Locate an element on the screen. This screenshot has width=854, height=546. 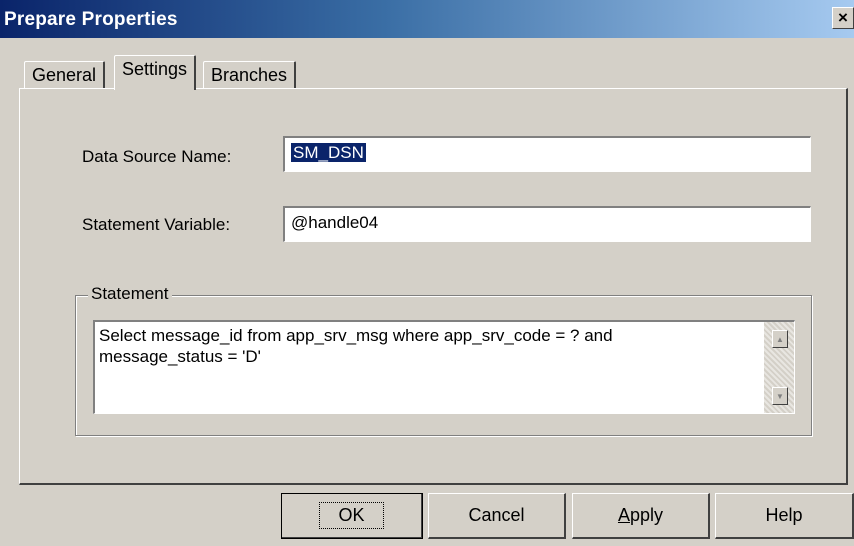
tab-branches: Branches is located at coordinates (250, 75).